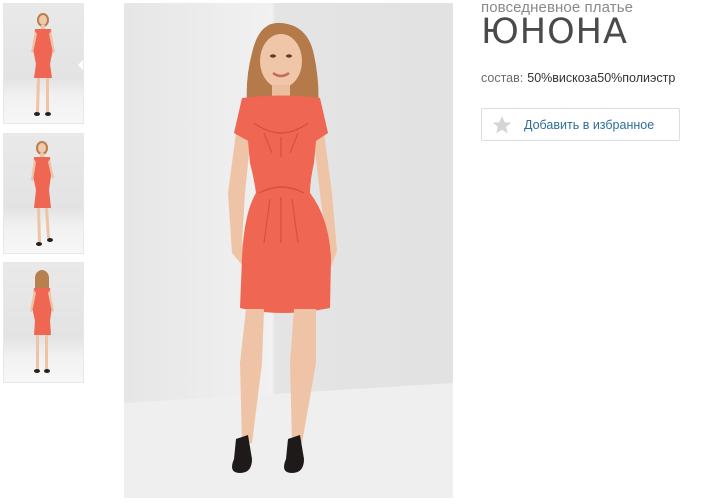 The image size is (706, 504). What do you see at coordinates (554, 32) in the screenshot?
I see `product-title: ЮНОНА` at bounding box center [554, 32].